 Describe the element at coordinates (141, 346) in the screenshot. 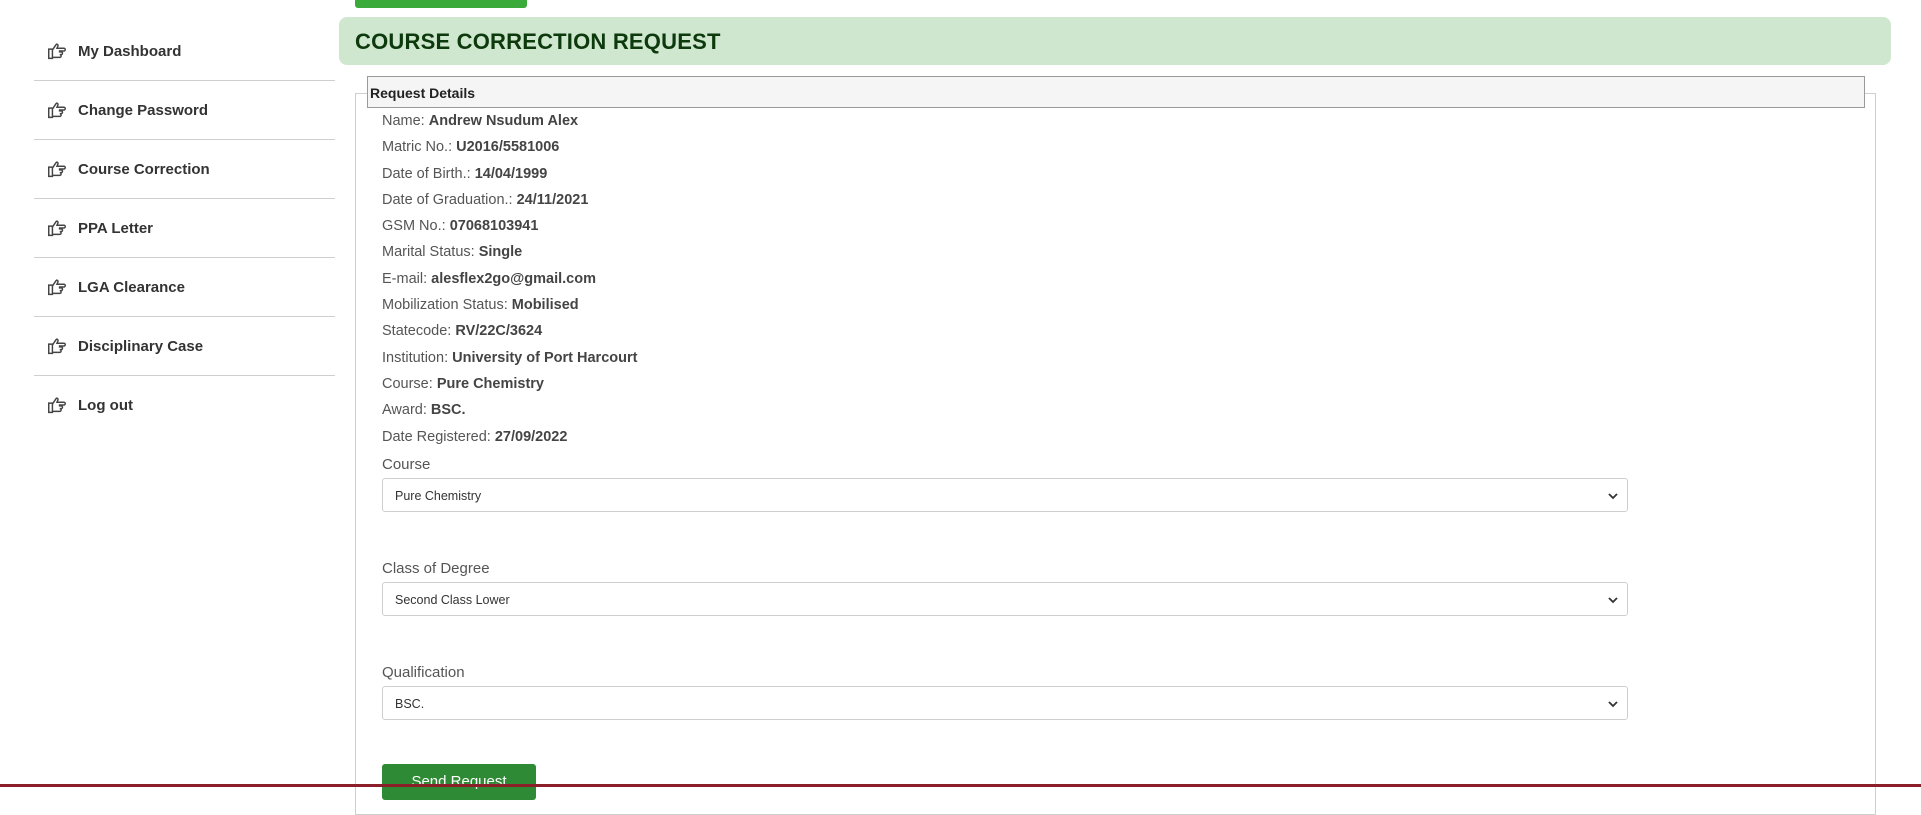

I see `sidebar-item-label: Disciplinary Case` at that location.